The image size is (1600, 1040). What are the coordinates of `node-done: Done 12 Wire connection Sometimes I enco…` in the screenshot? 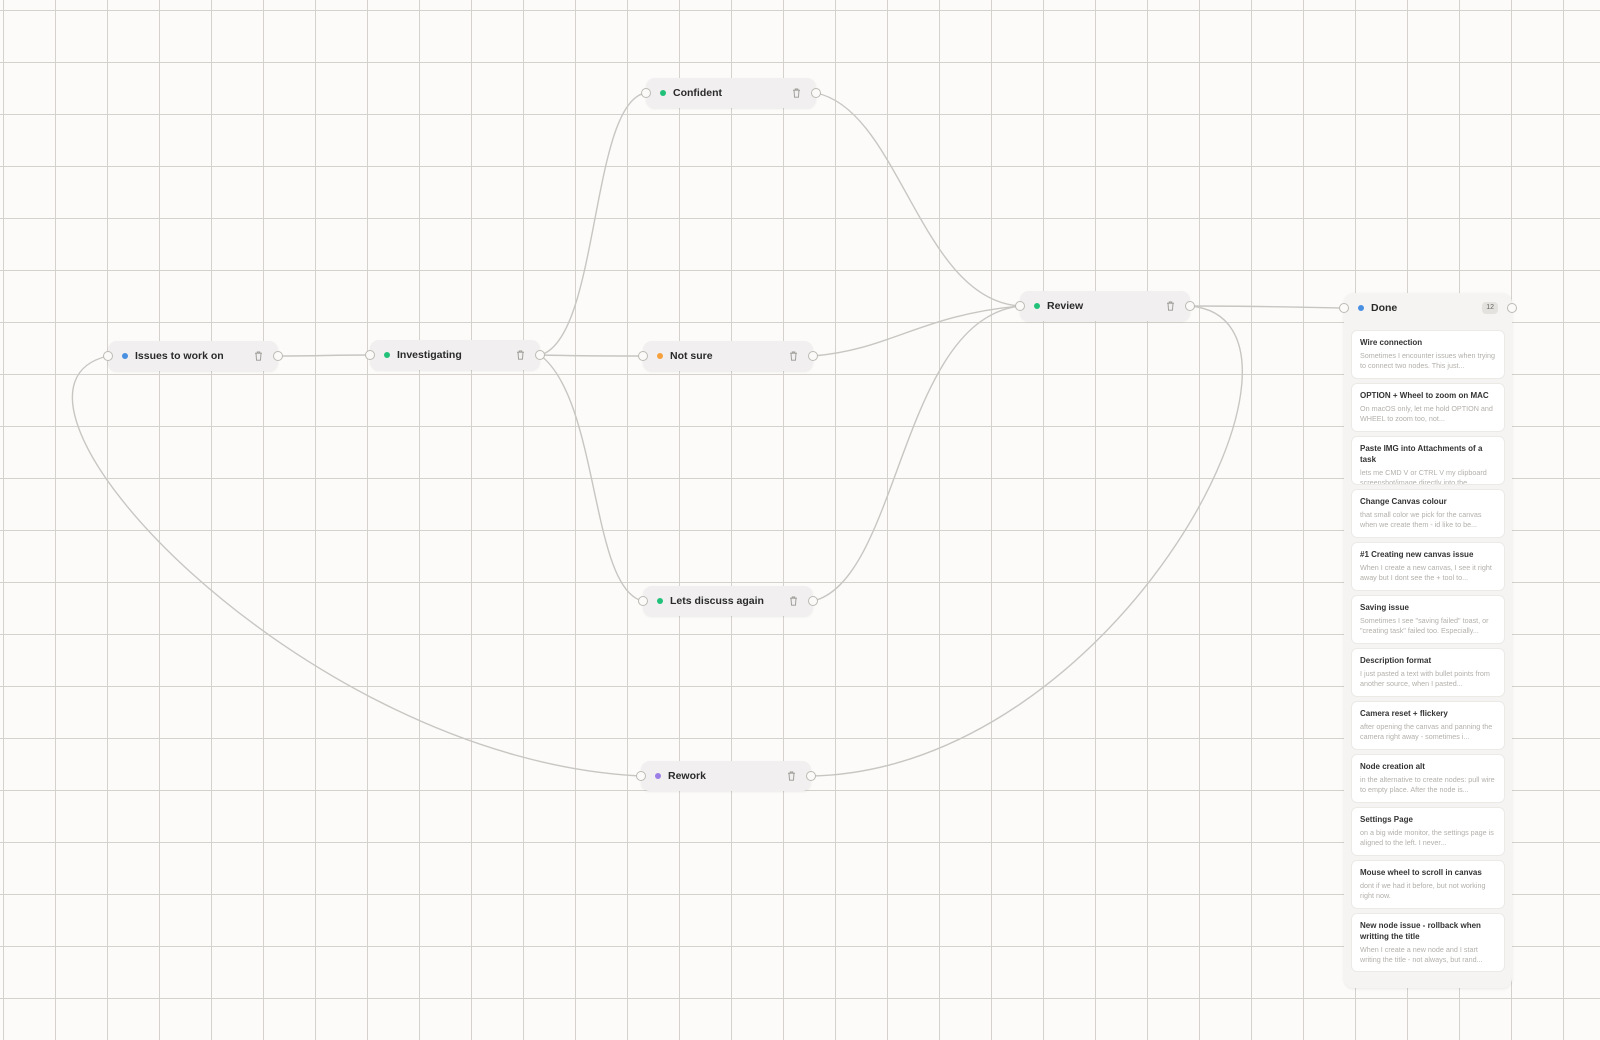 It's located at (1428, 640).